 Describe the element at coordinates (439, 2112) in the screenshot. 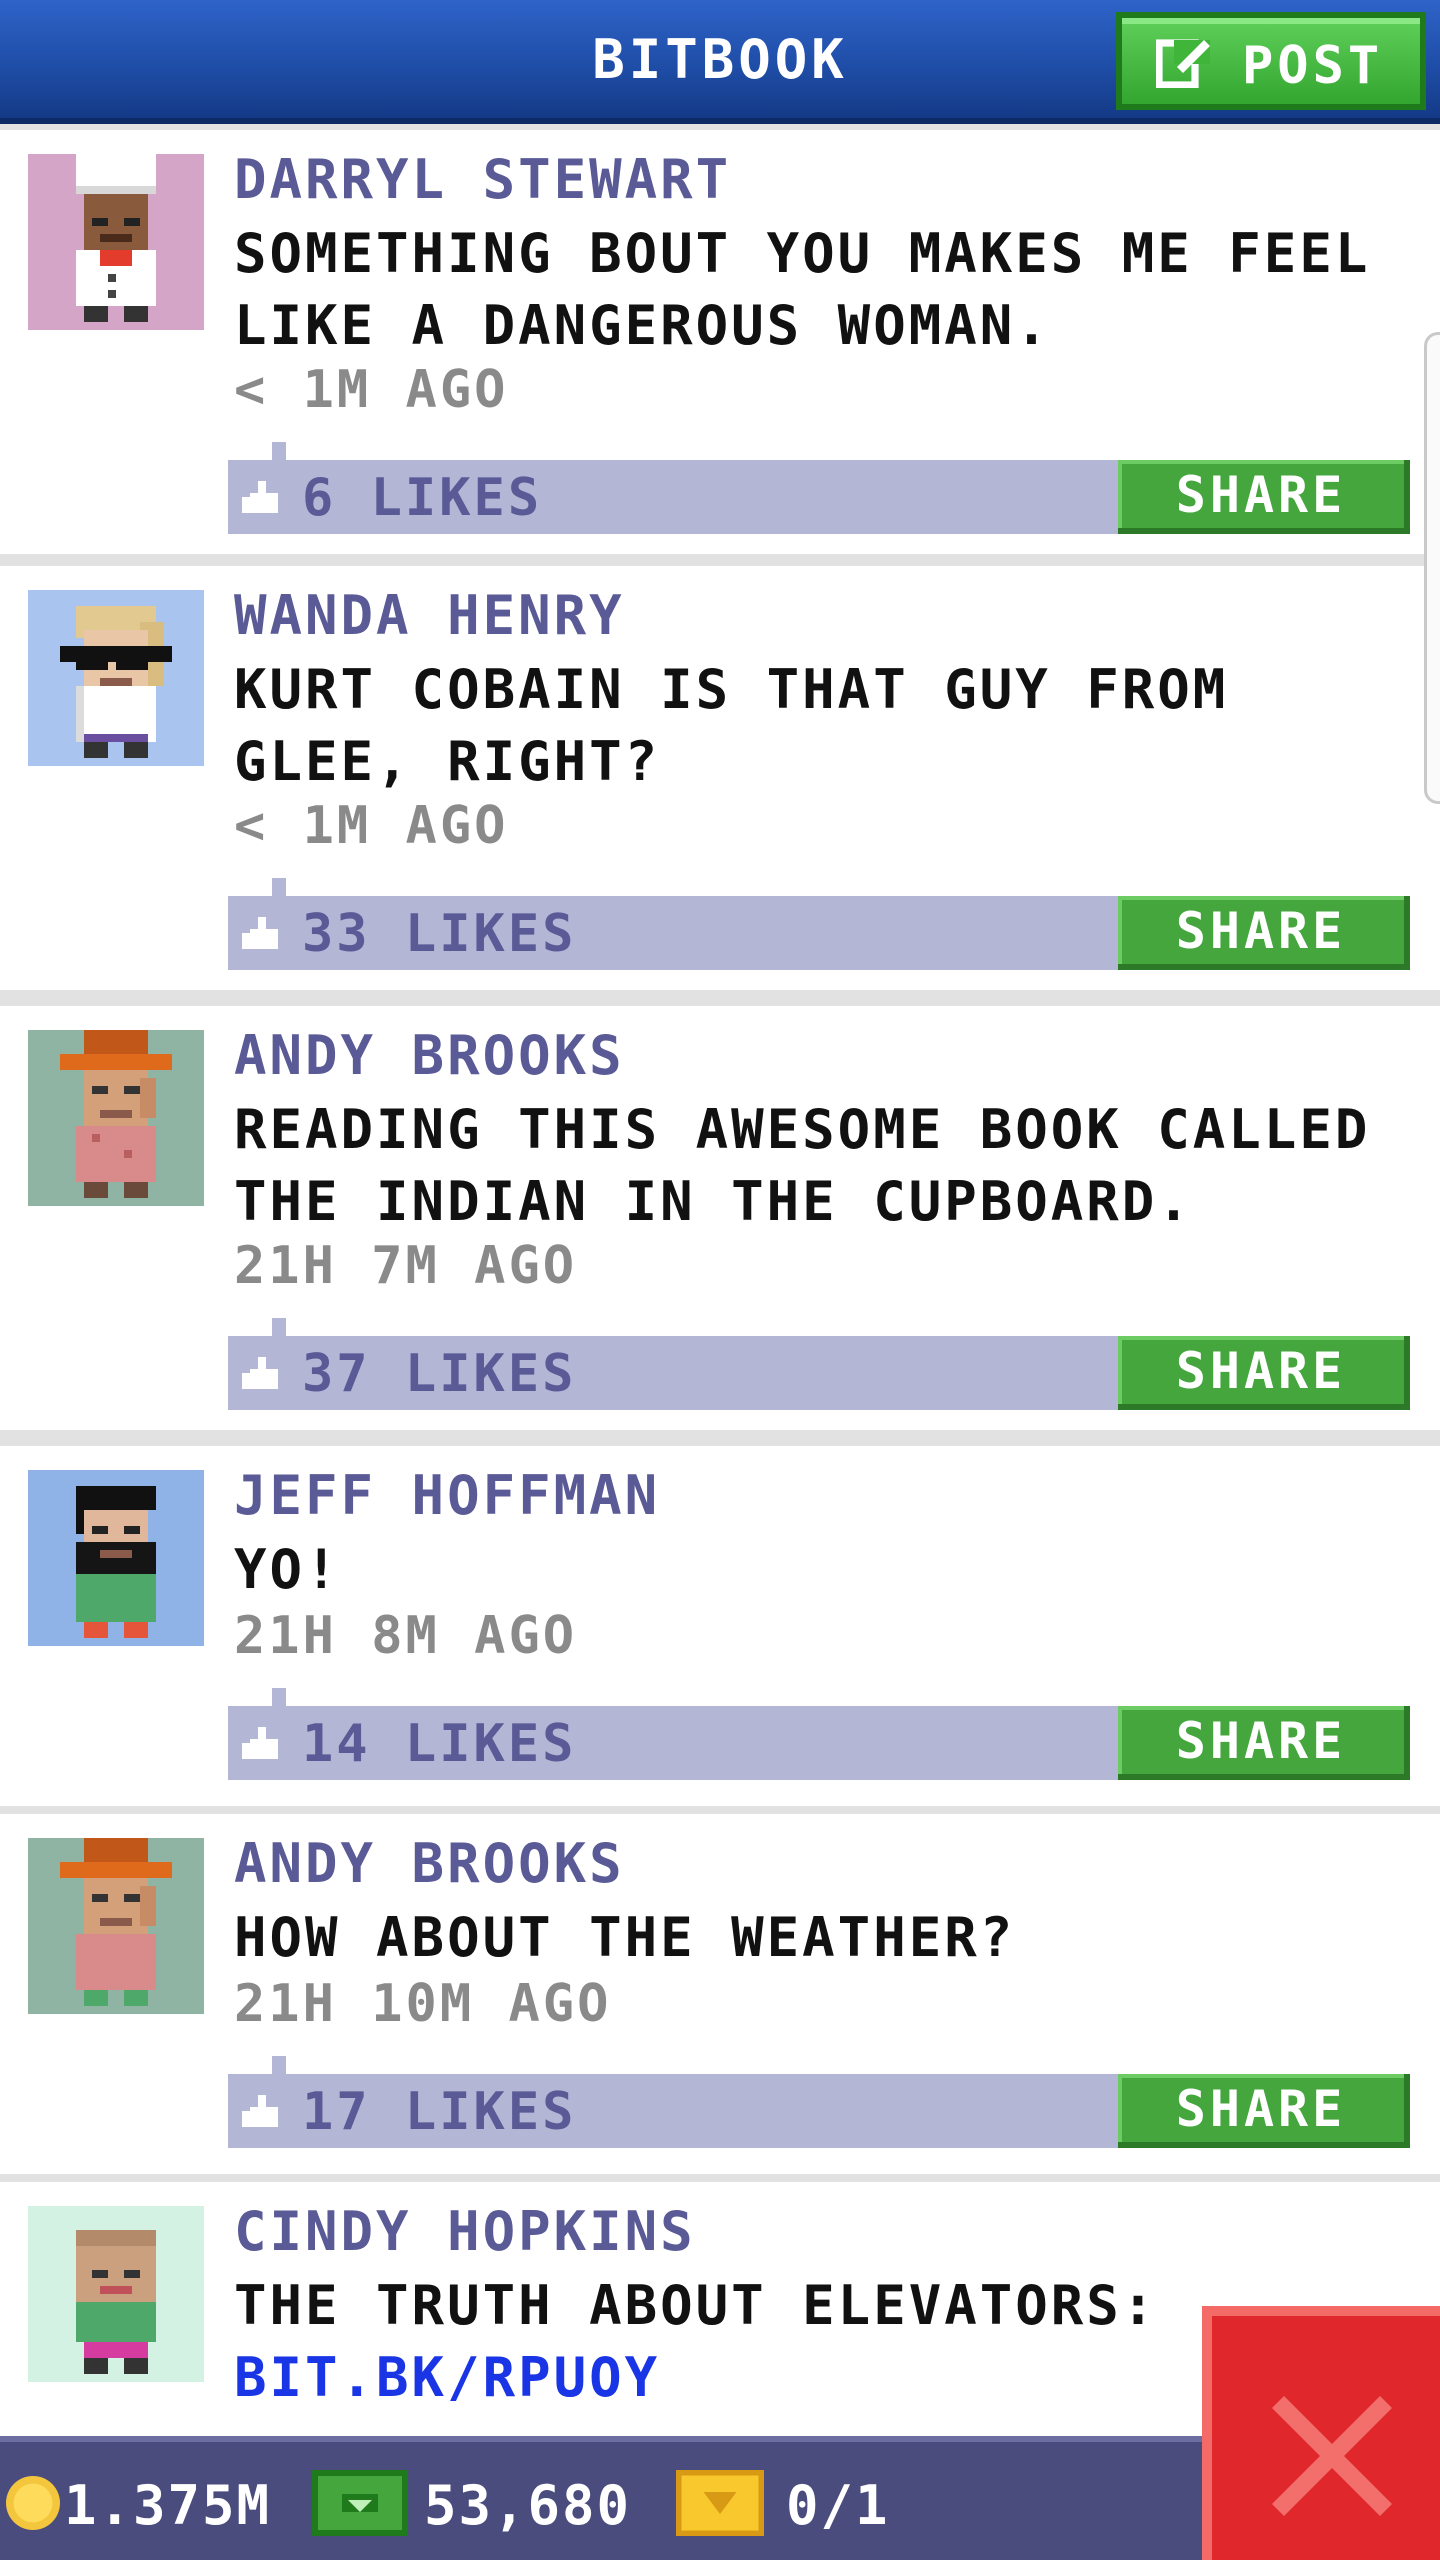

I see `like-count: 17 LIKES` at that location.